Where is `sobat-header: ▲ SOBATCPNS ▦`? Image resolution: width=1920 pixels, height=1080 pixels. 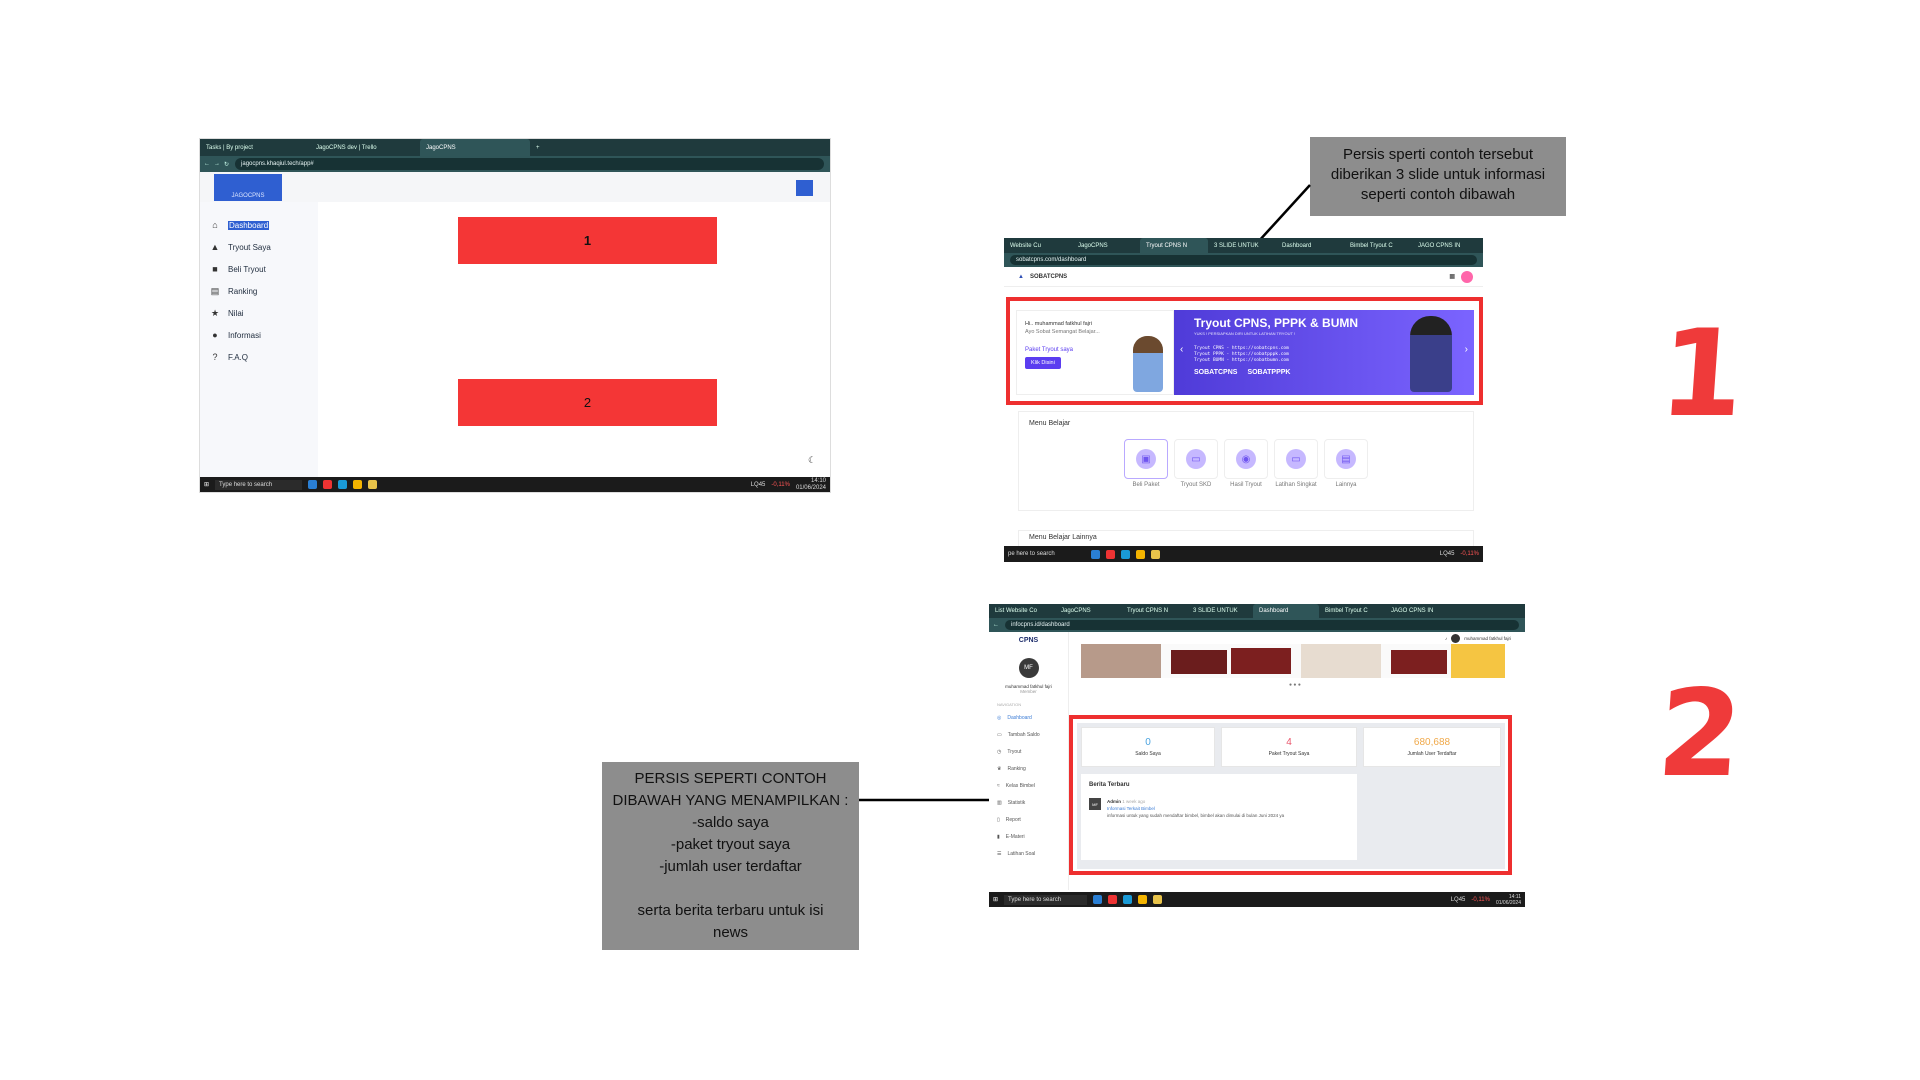 sobat-header: ▲ SOBATCPNS ▦ is located at coordinates (1243, 277).